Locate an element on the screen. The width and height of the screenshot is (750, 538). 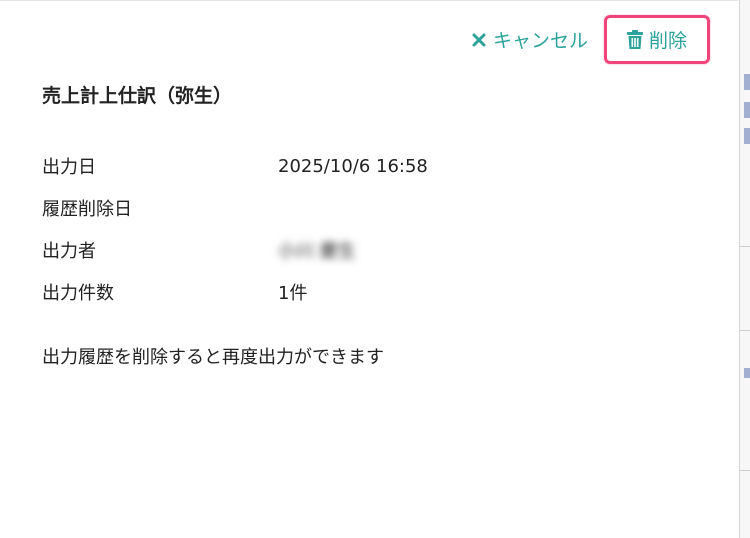
detail-label: 履歴削除日 is located at coordinates (87, 209).